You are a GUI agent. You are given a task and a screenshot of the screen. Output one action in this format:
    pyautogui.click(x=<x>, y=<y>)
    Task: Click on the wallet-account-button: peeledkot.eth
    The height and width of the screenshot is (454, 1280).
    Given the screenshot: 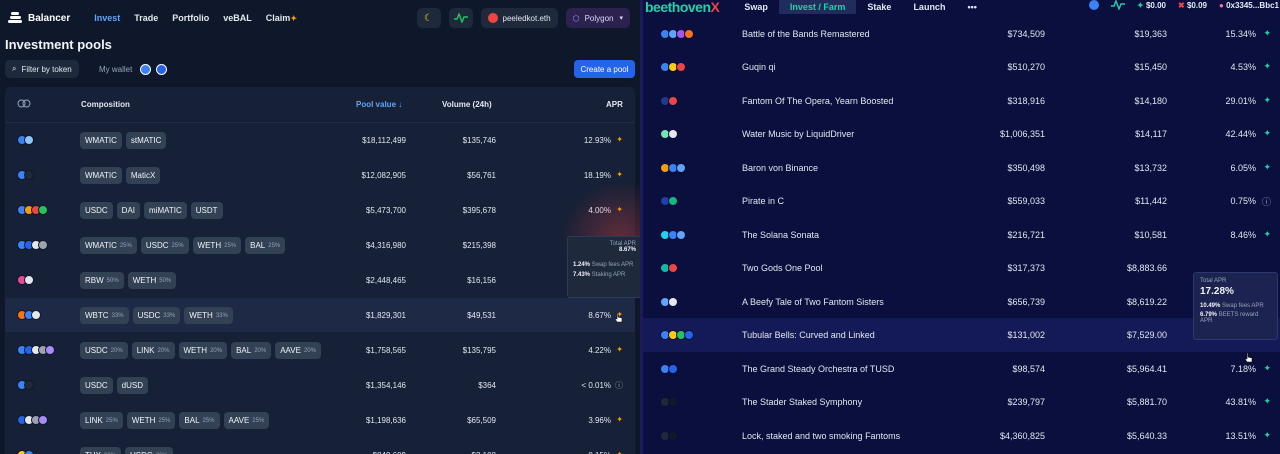 What is the action you would take?
    pyautogui.click(x=519, y=18)
    